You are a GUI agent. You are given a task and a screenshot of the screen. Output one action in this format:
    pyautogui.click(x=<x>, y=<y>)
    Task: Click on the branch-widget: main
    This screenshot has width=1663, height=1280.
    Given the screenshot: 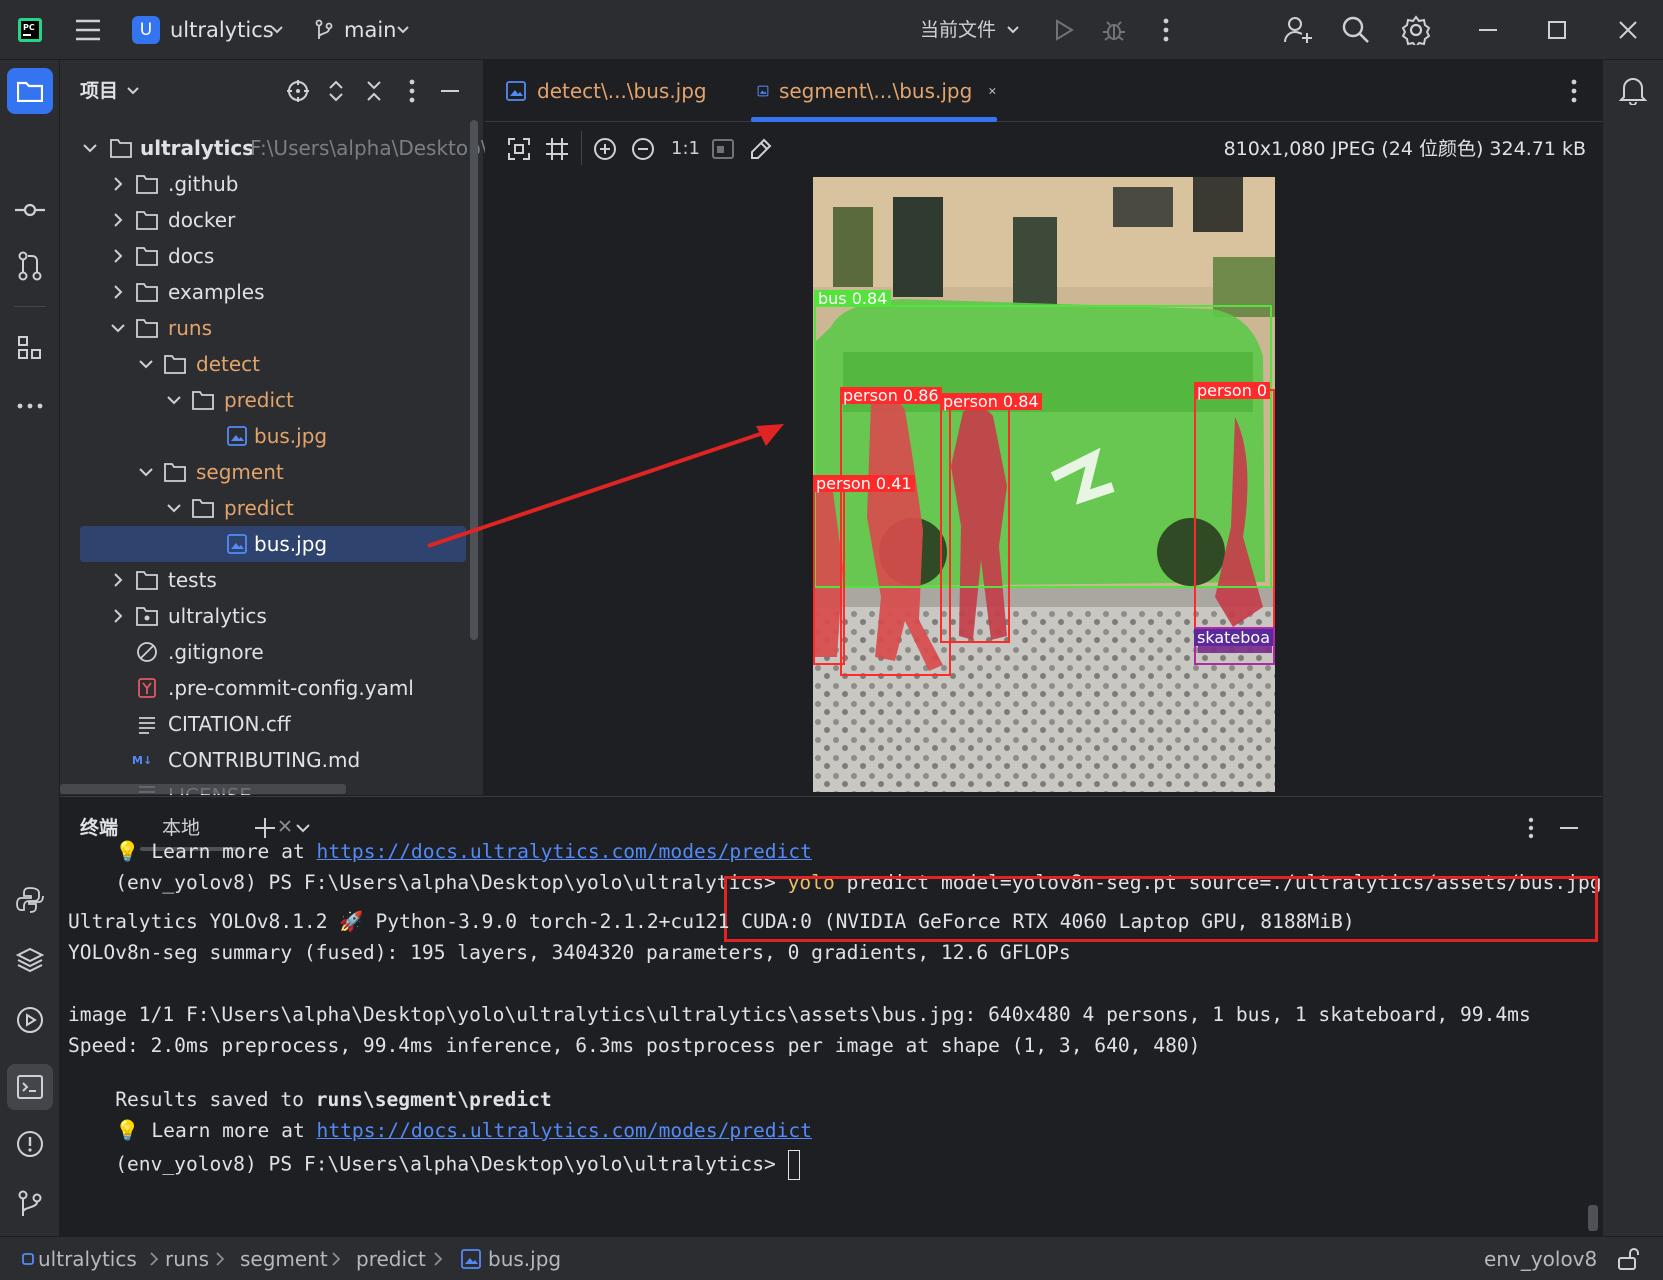 What is the action you would take?
    pyautogui.click(x=364, y=30)
    